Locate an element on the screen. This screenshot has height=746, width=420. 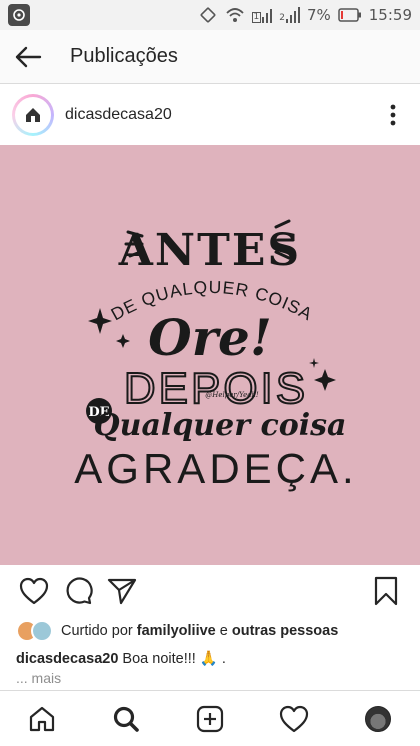
nav-search is located at coordinates (126, 719).